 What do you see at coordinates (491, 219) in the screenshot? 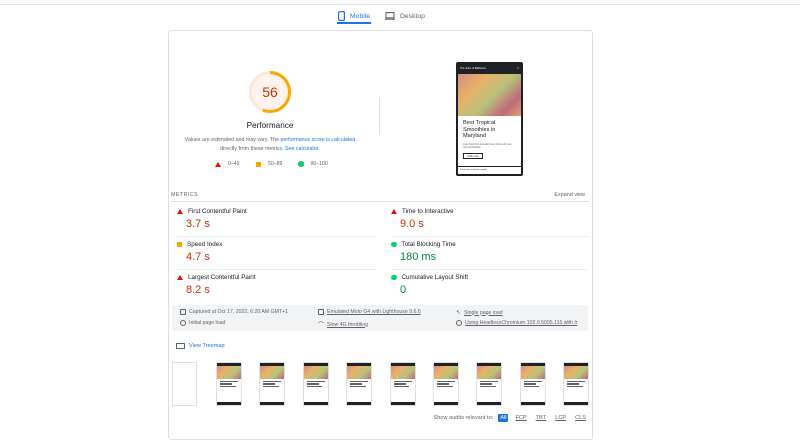
I see `metric-tti: Time to Interactive 9.0 s` at bounding box center [491, 219].